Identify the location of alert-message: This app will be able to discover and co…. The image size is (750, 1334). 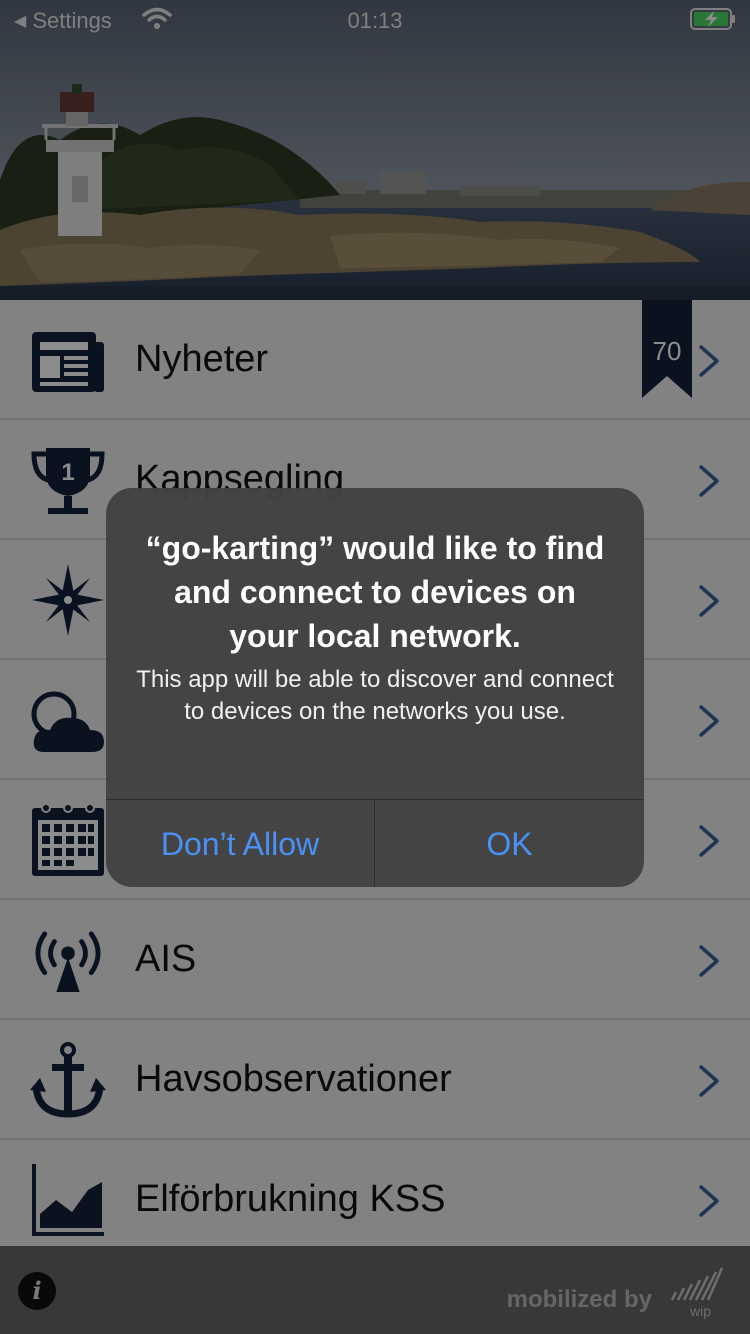
(375, 695).